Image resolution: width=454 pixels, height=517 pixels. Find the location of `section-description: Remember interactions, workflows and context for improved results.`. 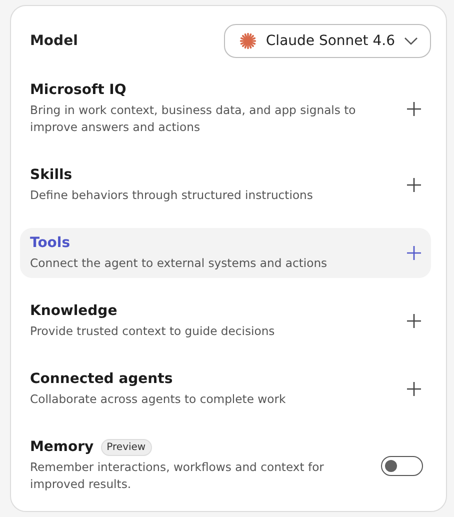

section-description: Remember interactions, workflows and context for improved results. is located at coordinates (177, 476).